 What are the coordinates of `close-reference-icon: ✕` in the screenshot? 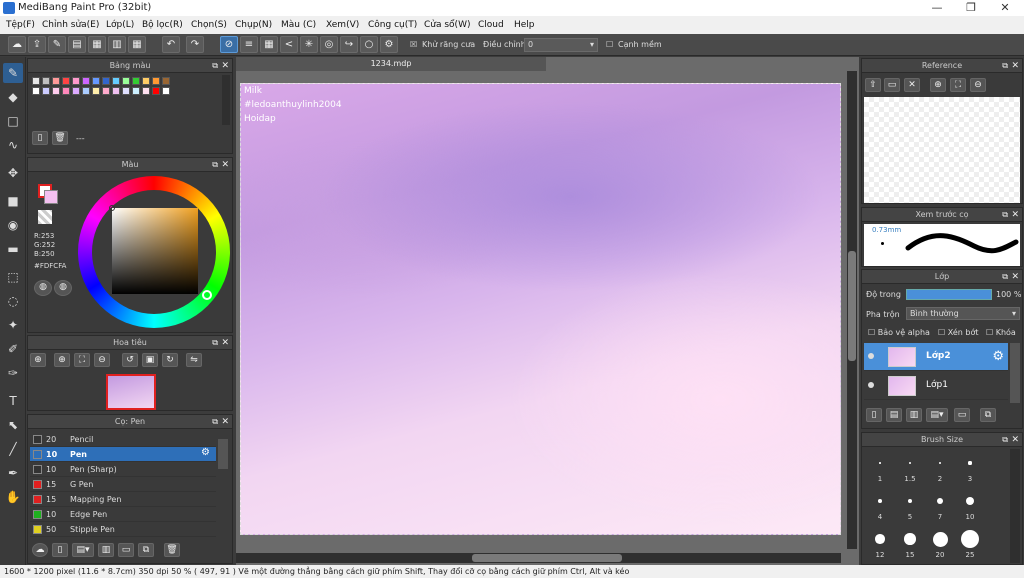 It's located at (912, 85).